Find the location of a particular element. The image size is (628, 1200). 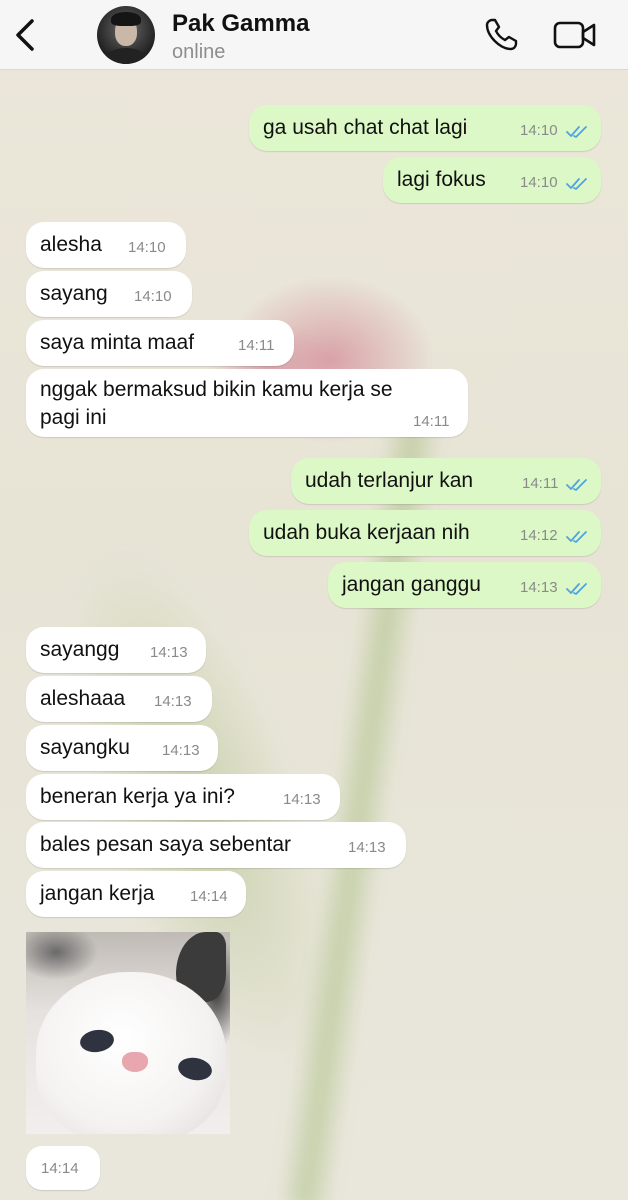

message-outgoing: udah buka kerjaan nih 14:12 is located at coordinates (425, 533).